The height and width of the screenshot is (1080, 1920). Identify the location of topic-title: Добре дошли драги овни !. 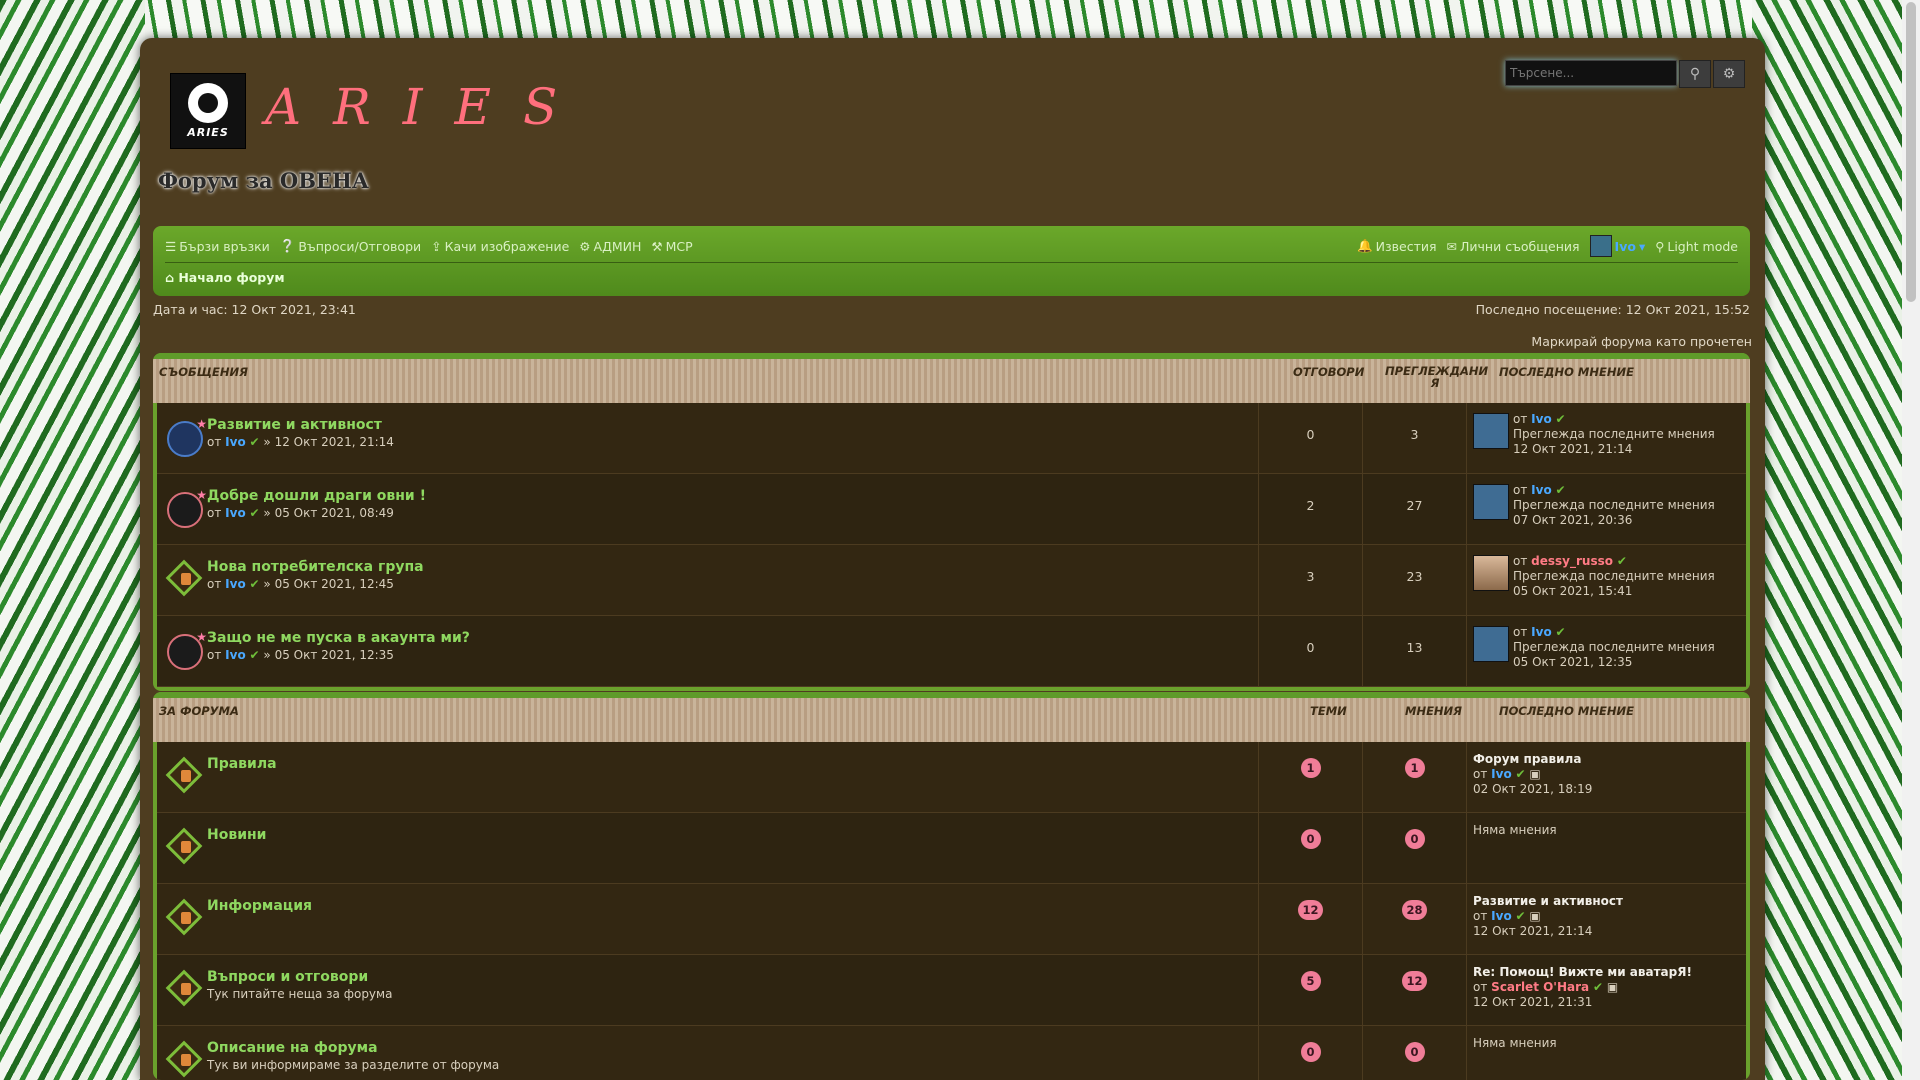
(316, 496).